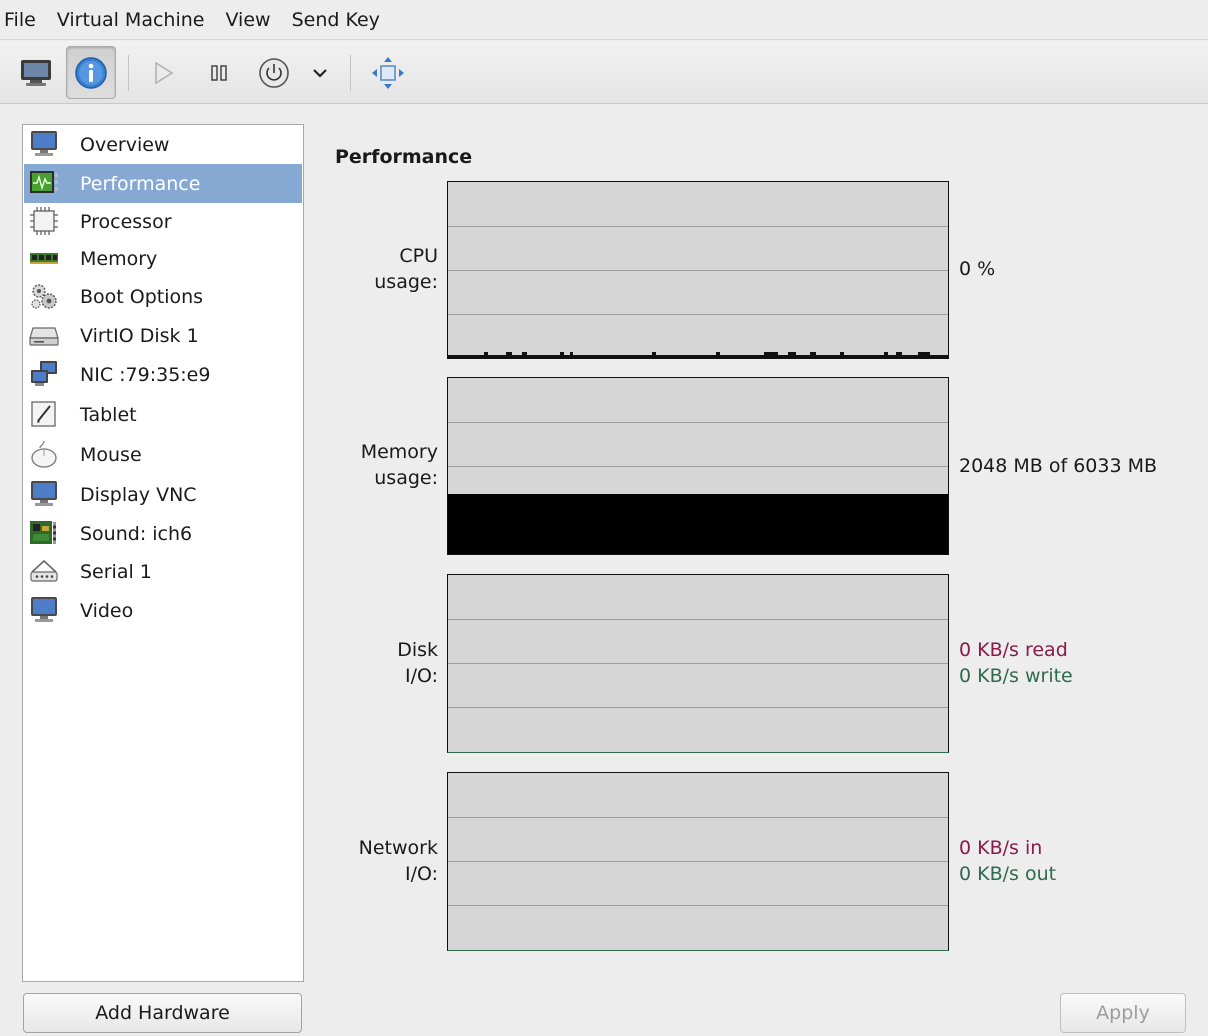 This screenshot has width=1208, height=1036. What do you see at coordinates (698, 861) in the screenshot?
I see `network-io-graph` at bounding box center [698, 861].